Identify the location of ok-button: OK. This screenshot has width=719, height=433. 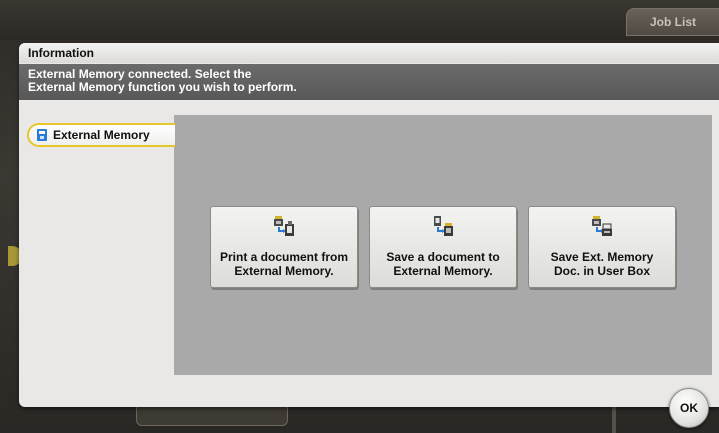
(689, 408).